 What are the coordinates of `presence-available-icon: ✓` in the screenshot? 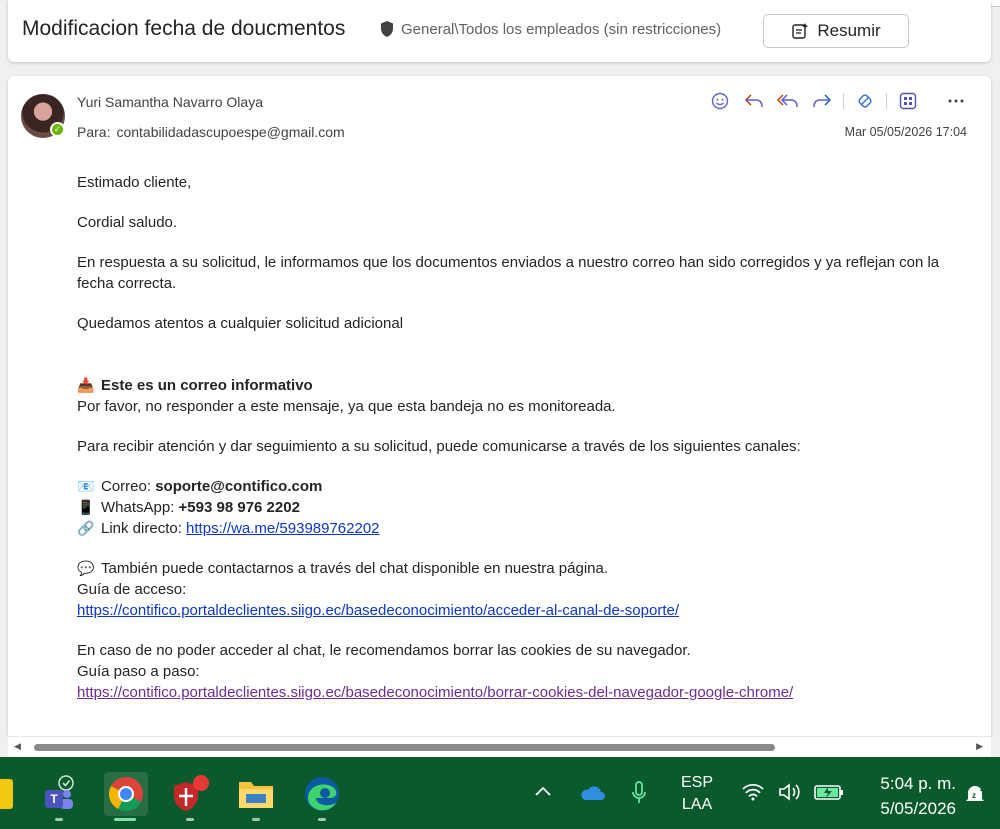 It's located at (57, 129).